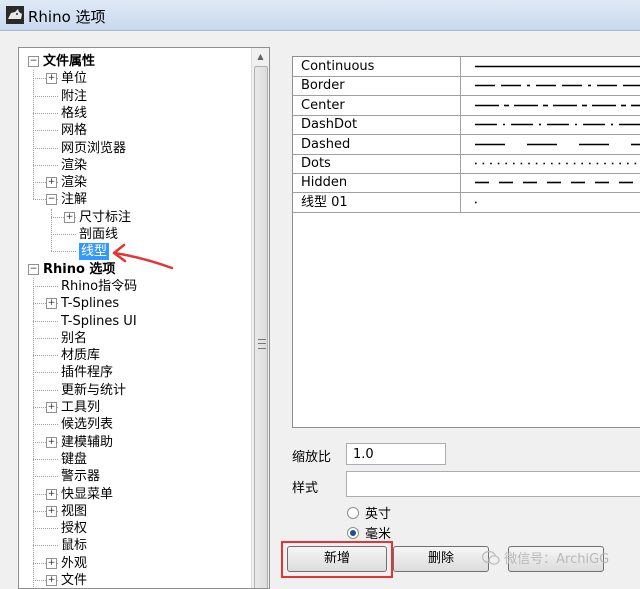 This screenshot has height=589, width=640. Describe the element at coordinates (87, 373) in the screenshot. I see `tree-item-label: 插件程序` at that location.